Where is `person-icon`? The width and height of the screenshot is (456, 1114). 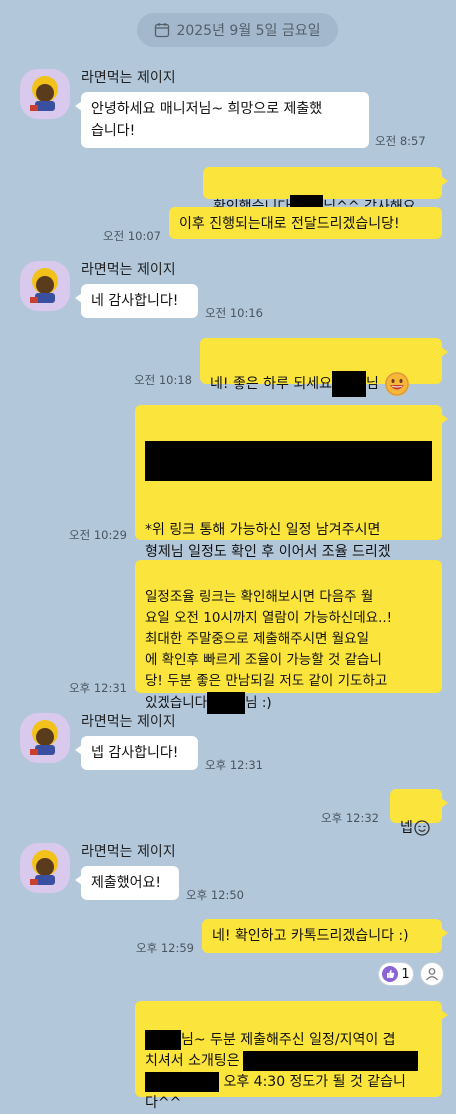 person-icon is located at coordinates (432, 974).